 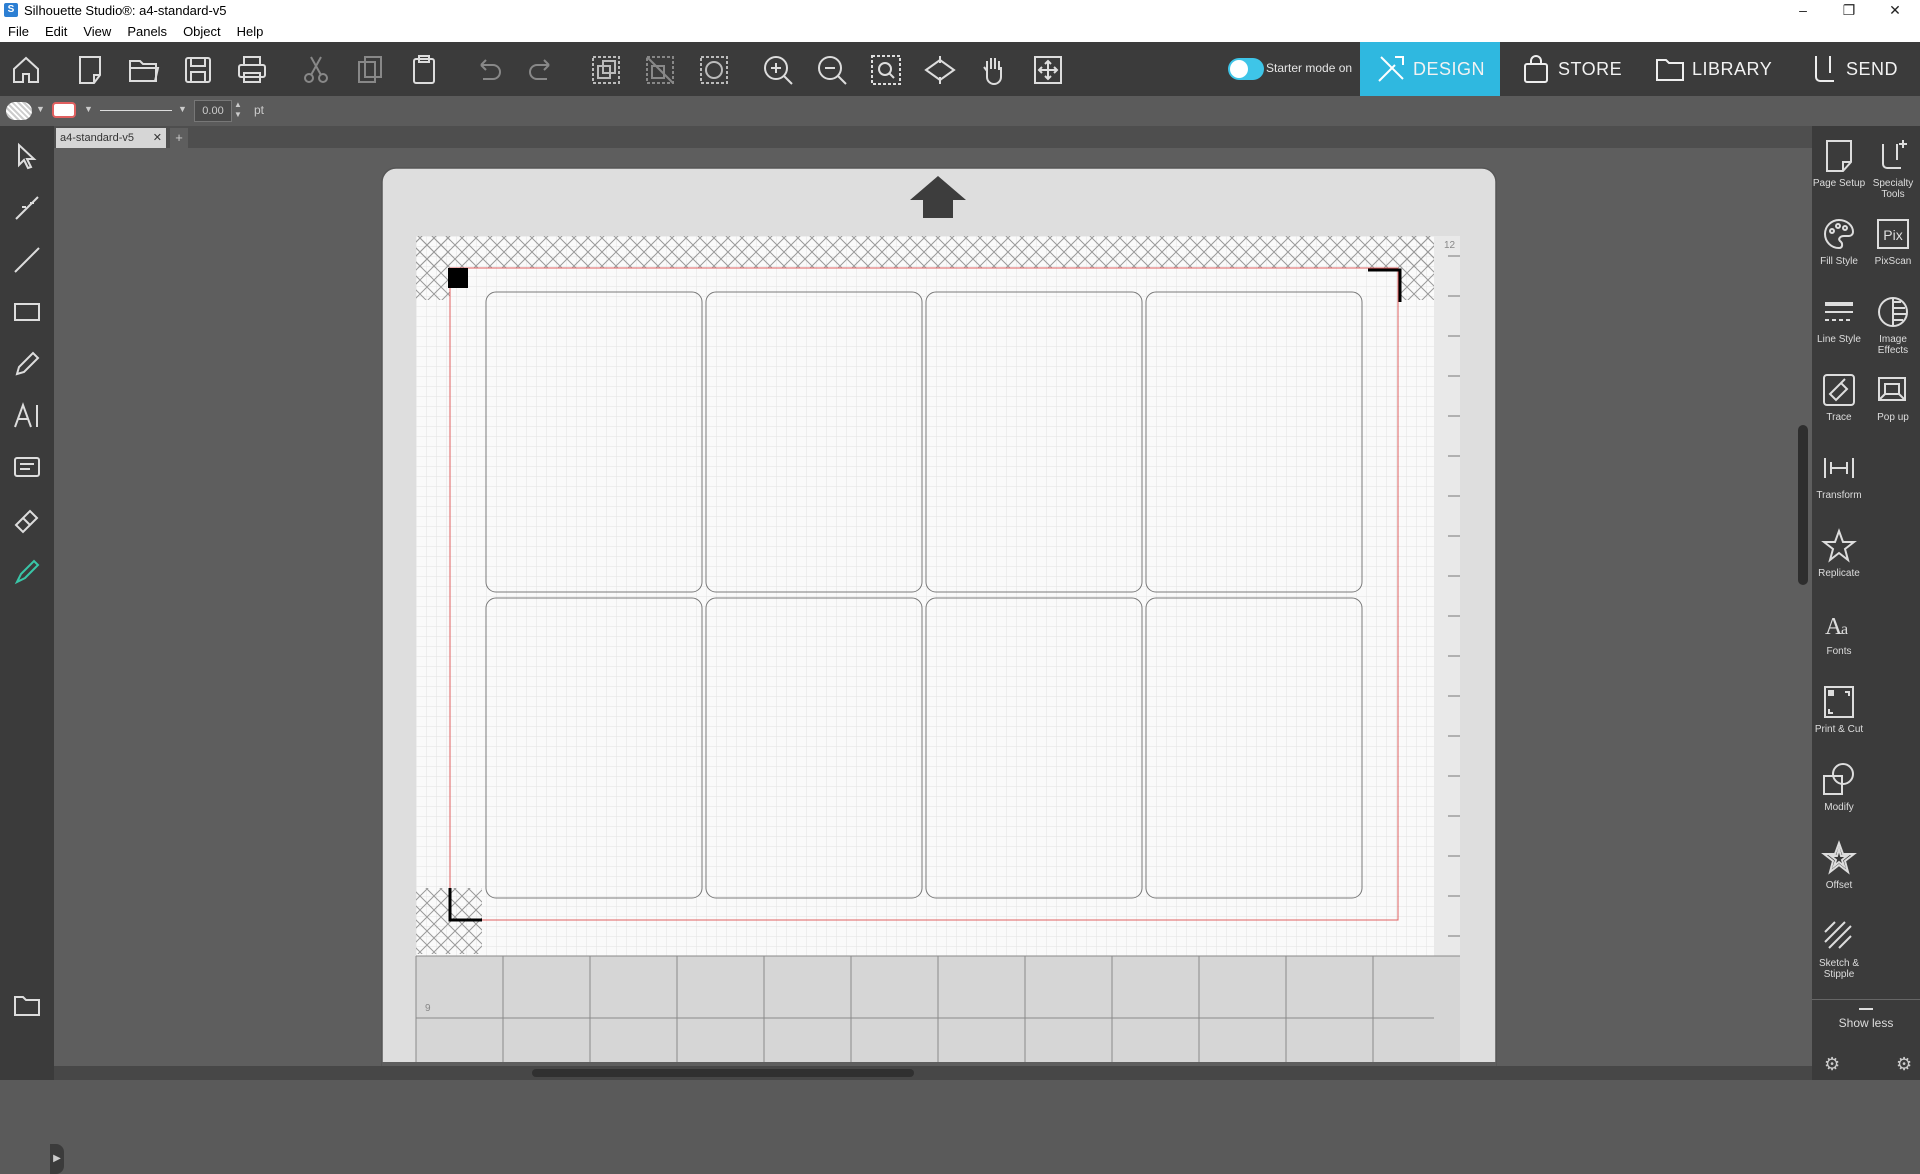 I want to click on pop-up-button: Pop up, so click(x=1893, y=405).